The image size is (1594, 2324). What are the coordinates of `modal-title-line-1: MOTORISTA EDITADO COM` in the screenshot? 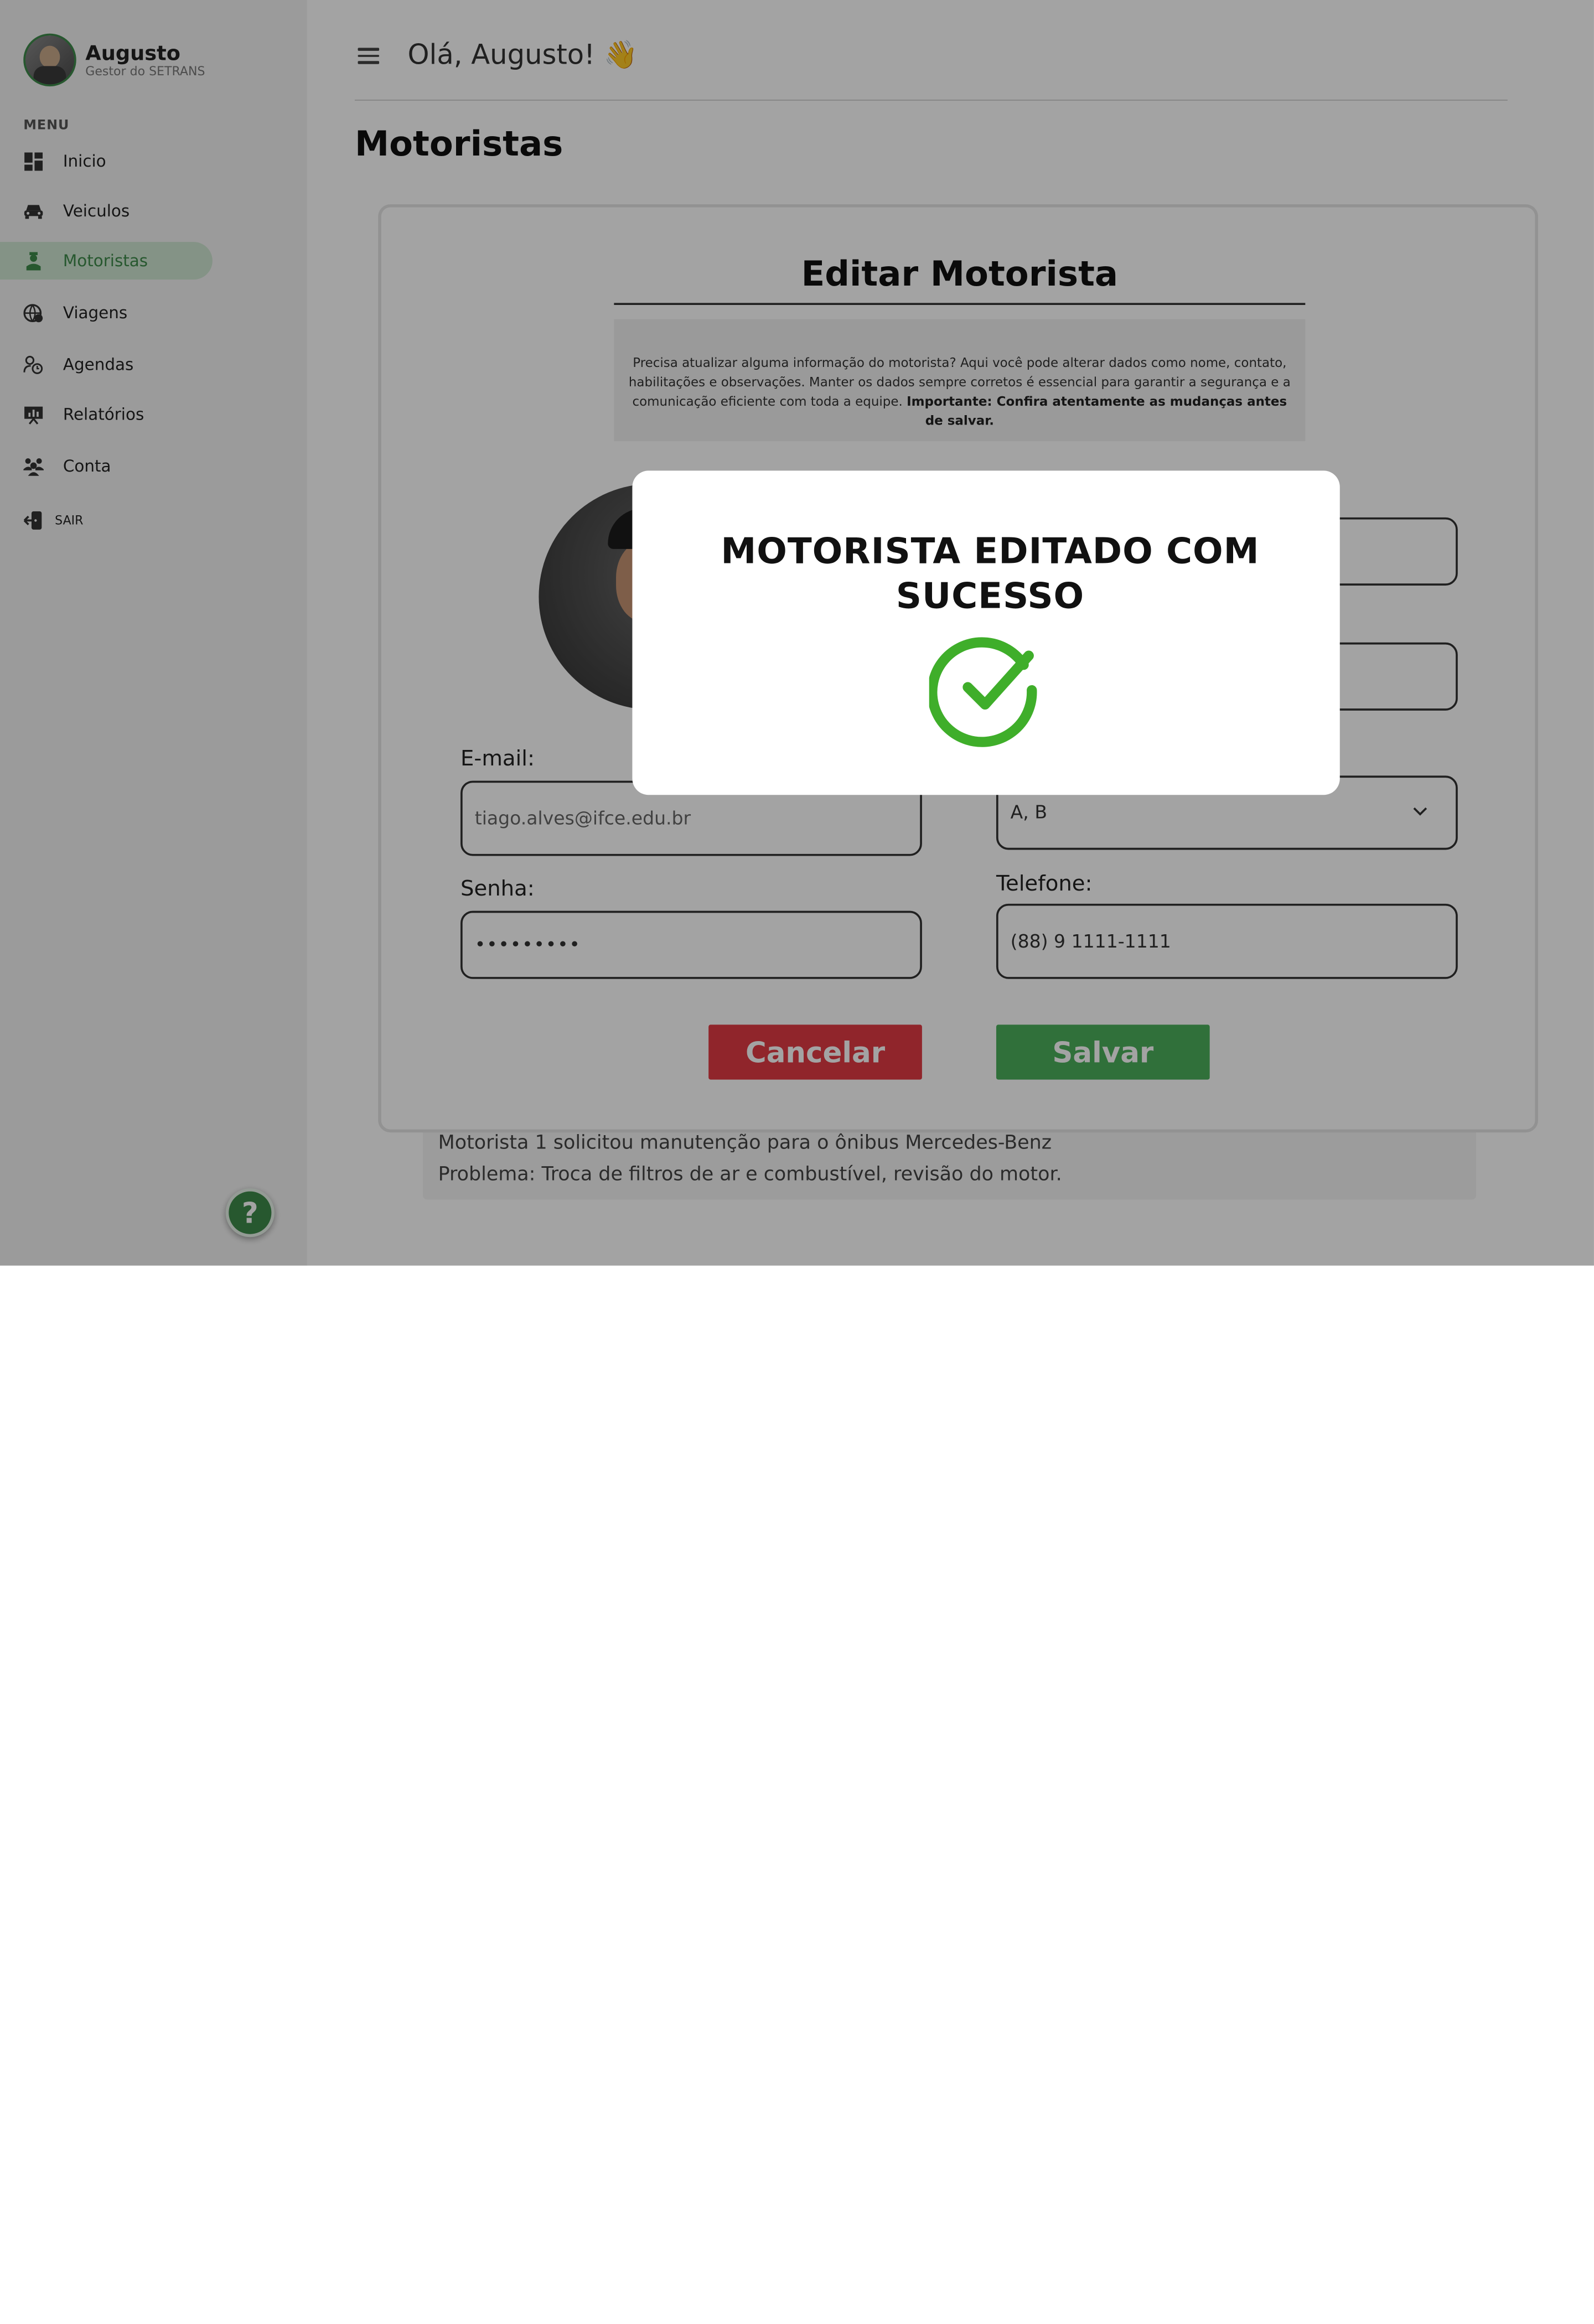 It's located at (991, 552).